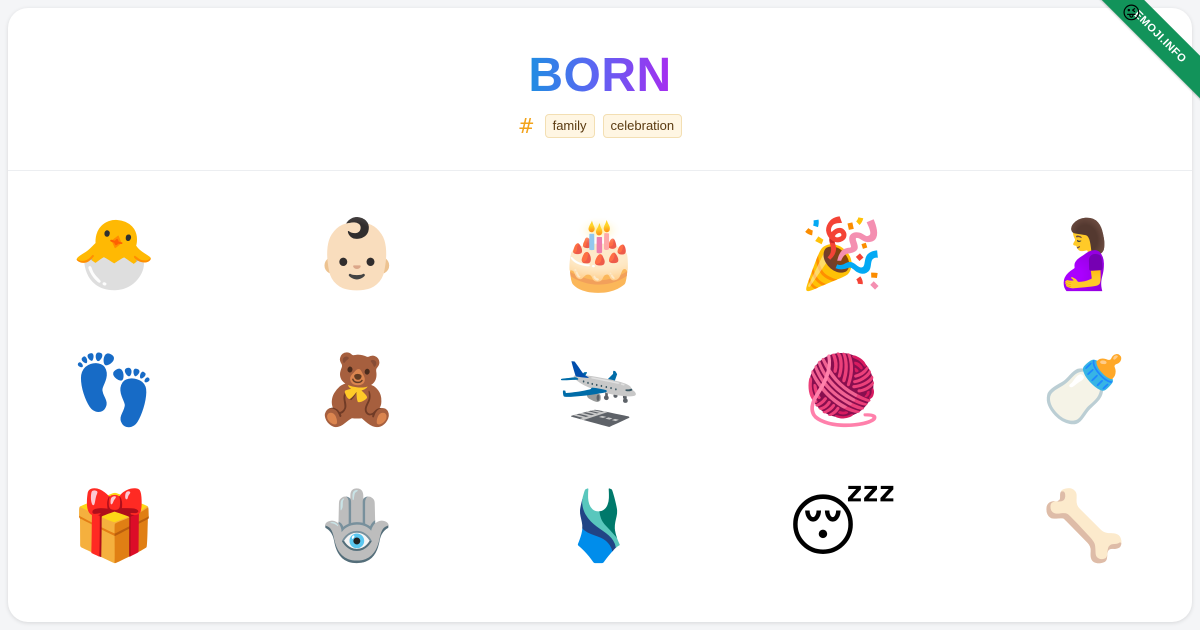 The height and width of the screenshot is (630, 1200). I want to click on tag-celebration: celebration, so click(642, 126).